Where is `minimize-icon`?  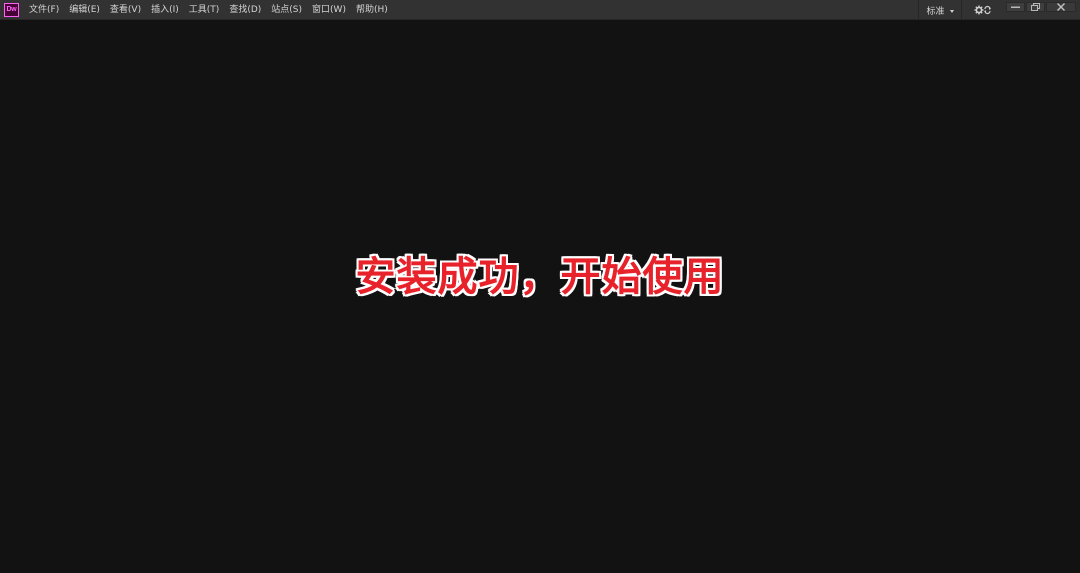 minimize-icon is located at coordinates (1015, 7).